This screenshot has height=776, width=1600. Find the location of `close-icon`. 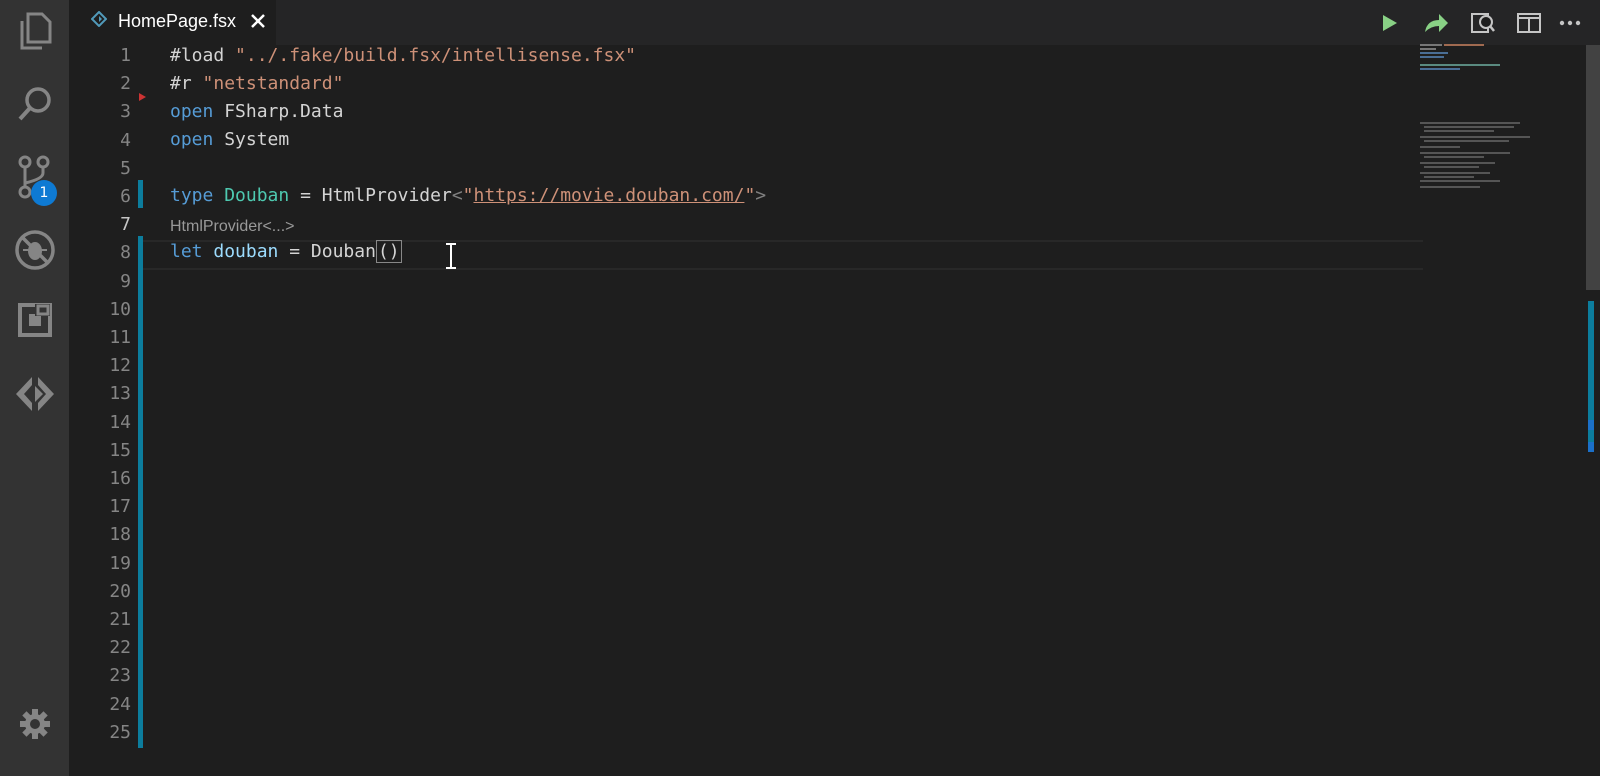

close-icon is located at coordinates (258, 23).